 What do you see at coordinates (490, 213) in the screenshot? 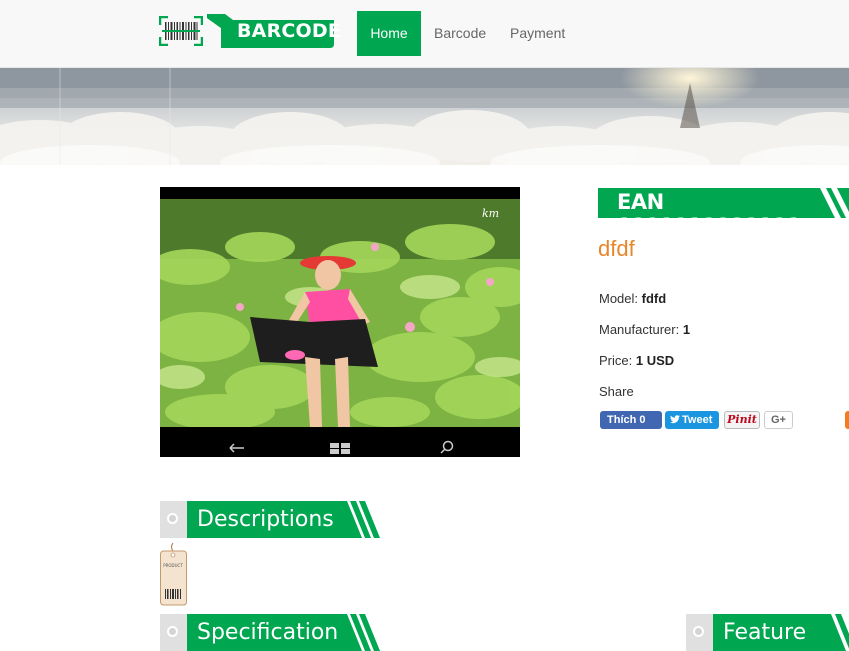
I see `photo-watermark: km` at bounding box center [490, 213].